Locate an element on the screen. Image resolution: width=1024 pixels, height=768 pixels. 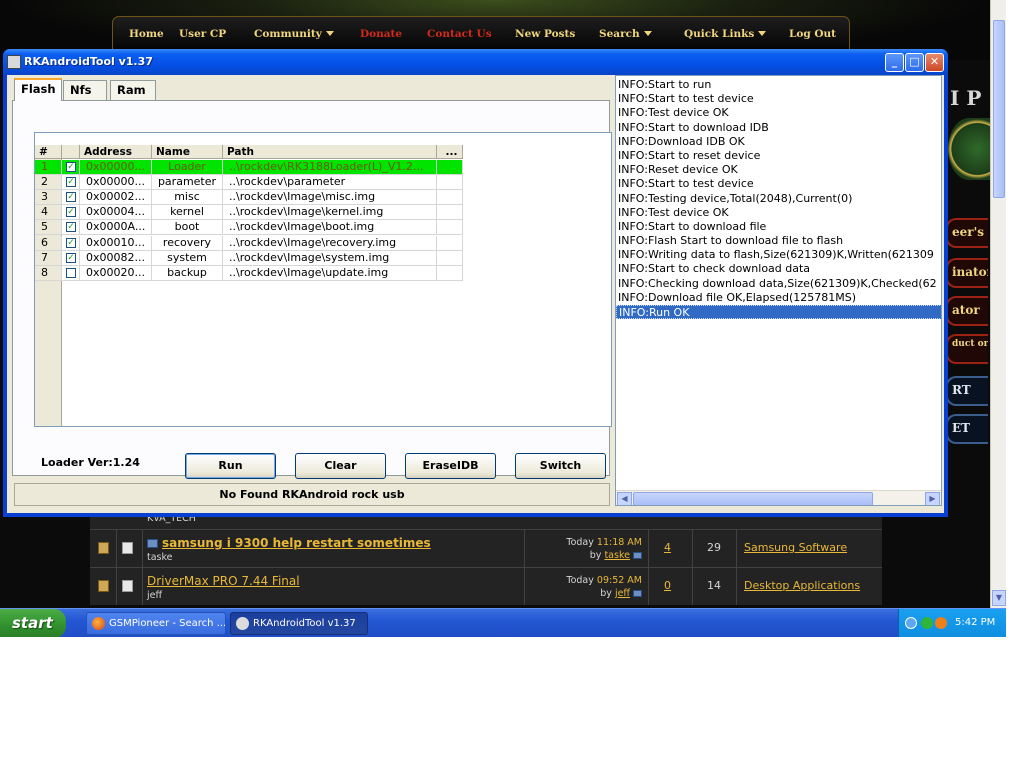
network-icon is located at coordinates (911, 623).